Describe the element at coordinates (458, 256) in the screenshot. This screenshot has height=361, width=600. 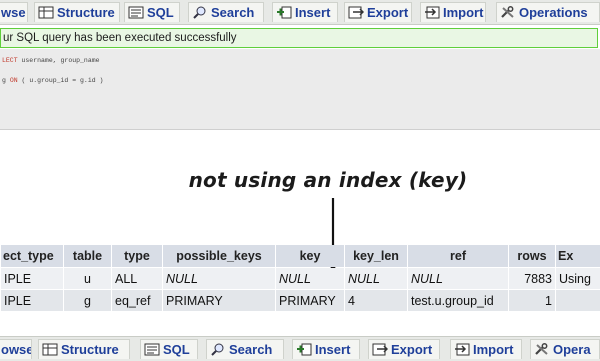
I see `column-header: ref` at that location.